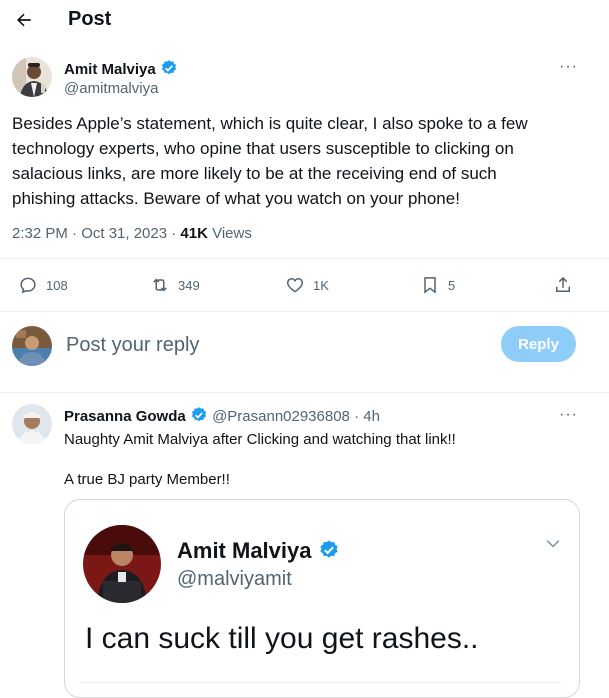 Image resolution: width=609 pixels, height=698 pixels. What do you see at coordinates (175, 285) in the screenshot?
I see `repost-action: 349` at bounding box center [175, 285].